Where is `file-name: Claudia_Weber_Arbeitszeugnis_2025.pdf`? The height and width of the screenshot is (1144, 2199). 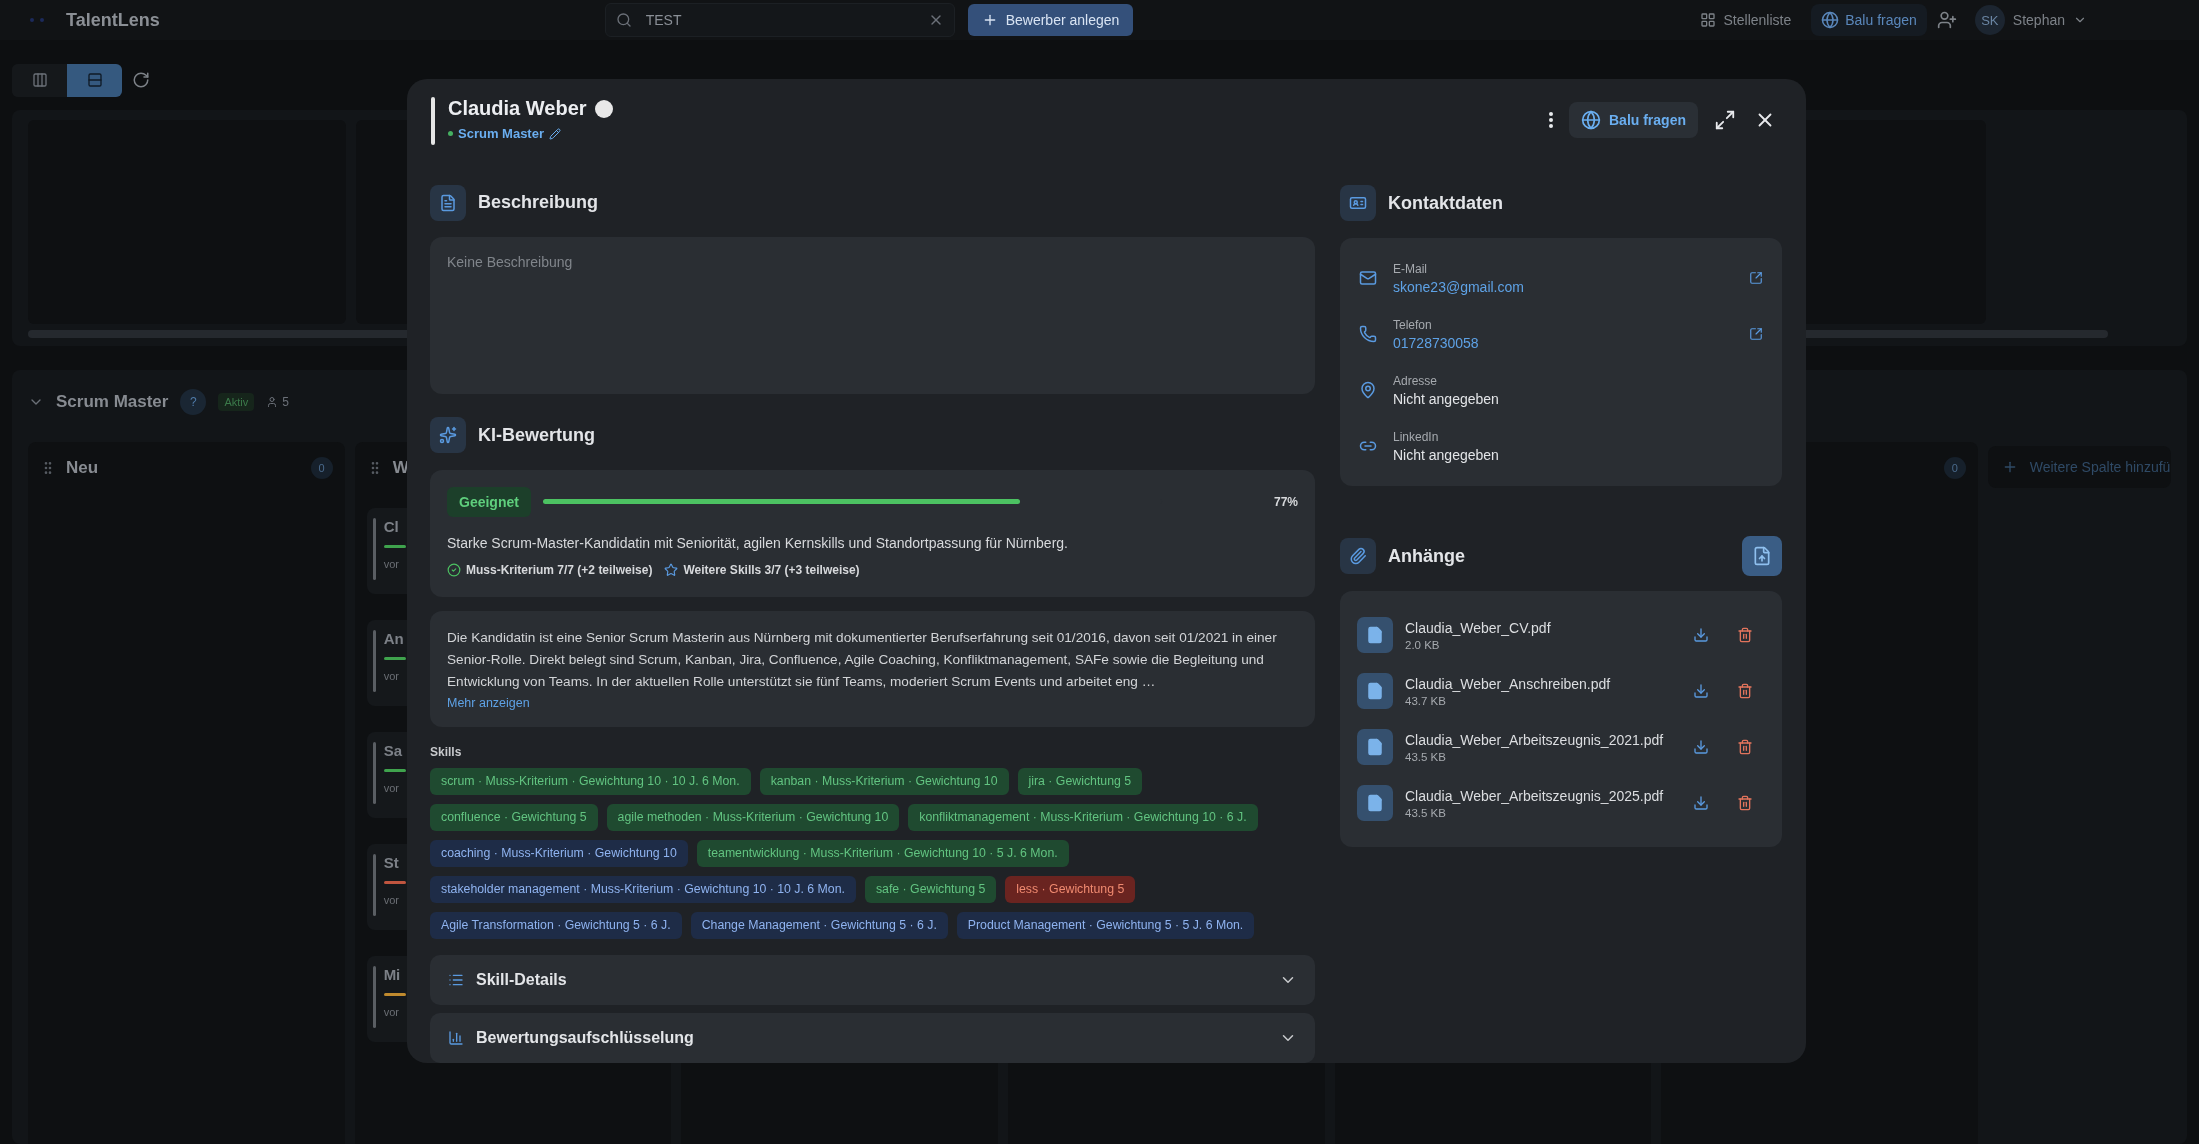 file-name: Claudia_Weber_Arbeitszeugnis_2025.pdf is located at coordinates (1541, 795).